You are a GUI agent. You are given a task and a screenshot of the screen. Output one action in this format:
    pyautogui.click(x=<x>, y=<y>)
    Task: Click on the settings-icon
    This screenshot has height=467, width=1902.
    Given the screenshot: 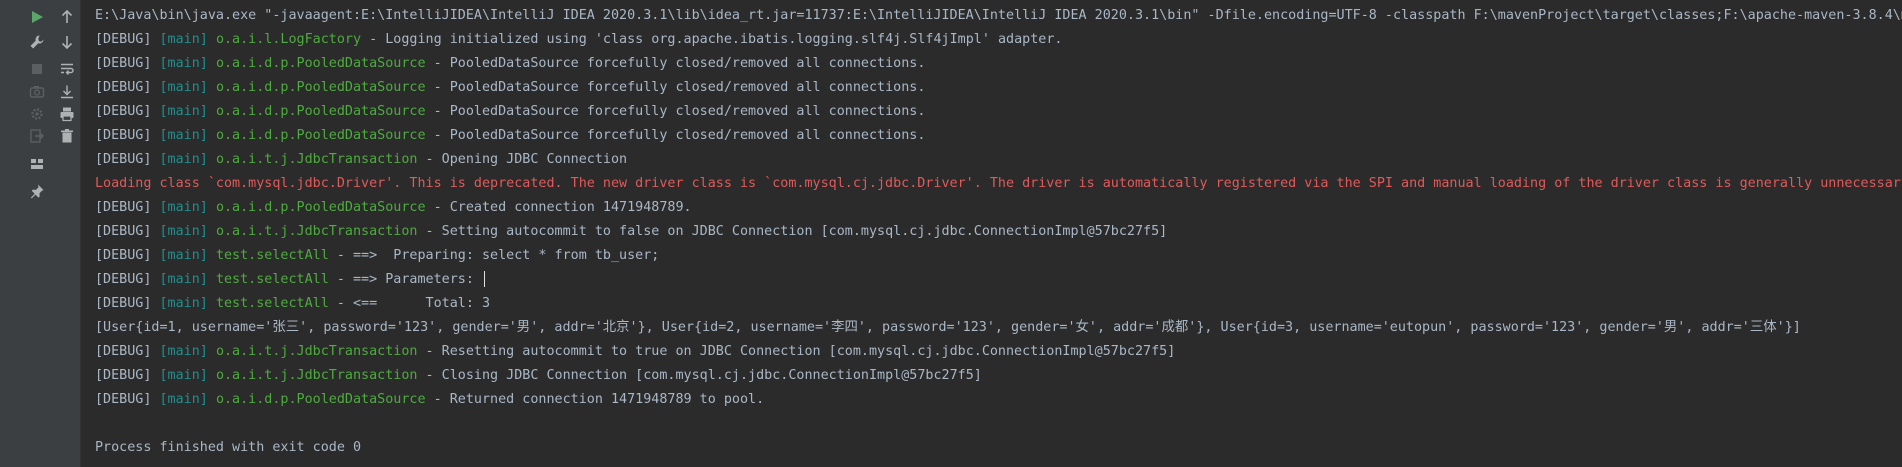 What is the action you would take?
    pyautogui.click(x=37, y=114)
    